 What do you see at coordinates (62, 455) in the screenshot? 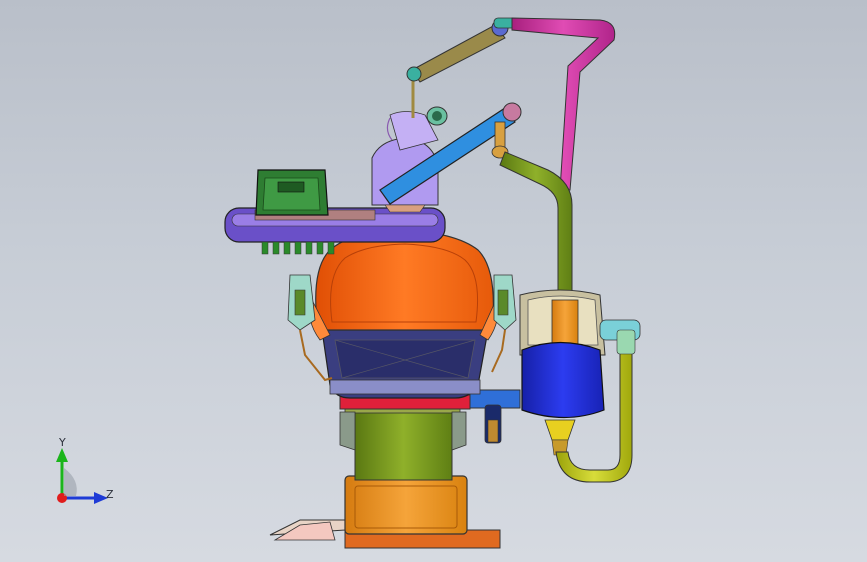
I see `y-arrow-icon` at bounding box center [62, 455].